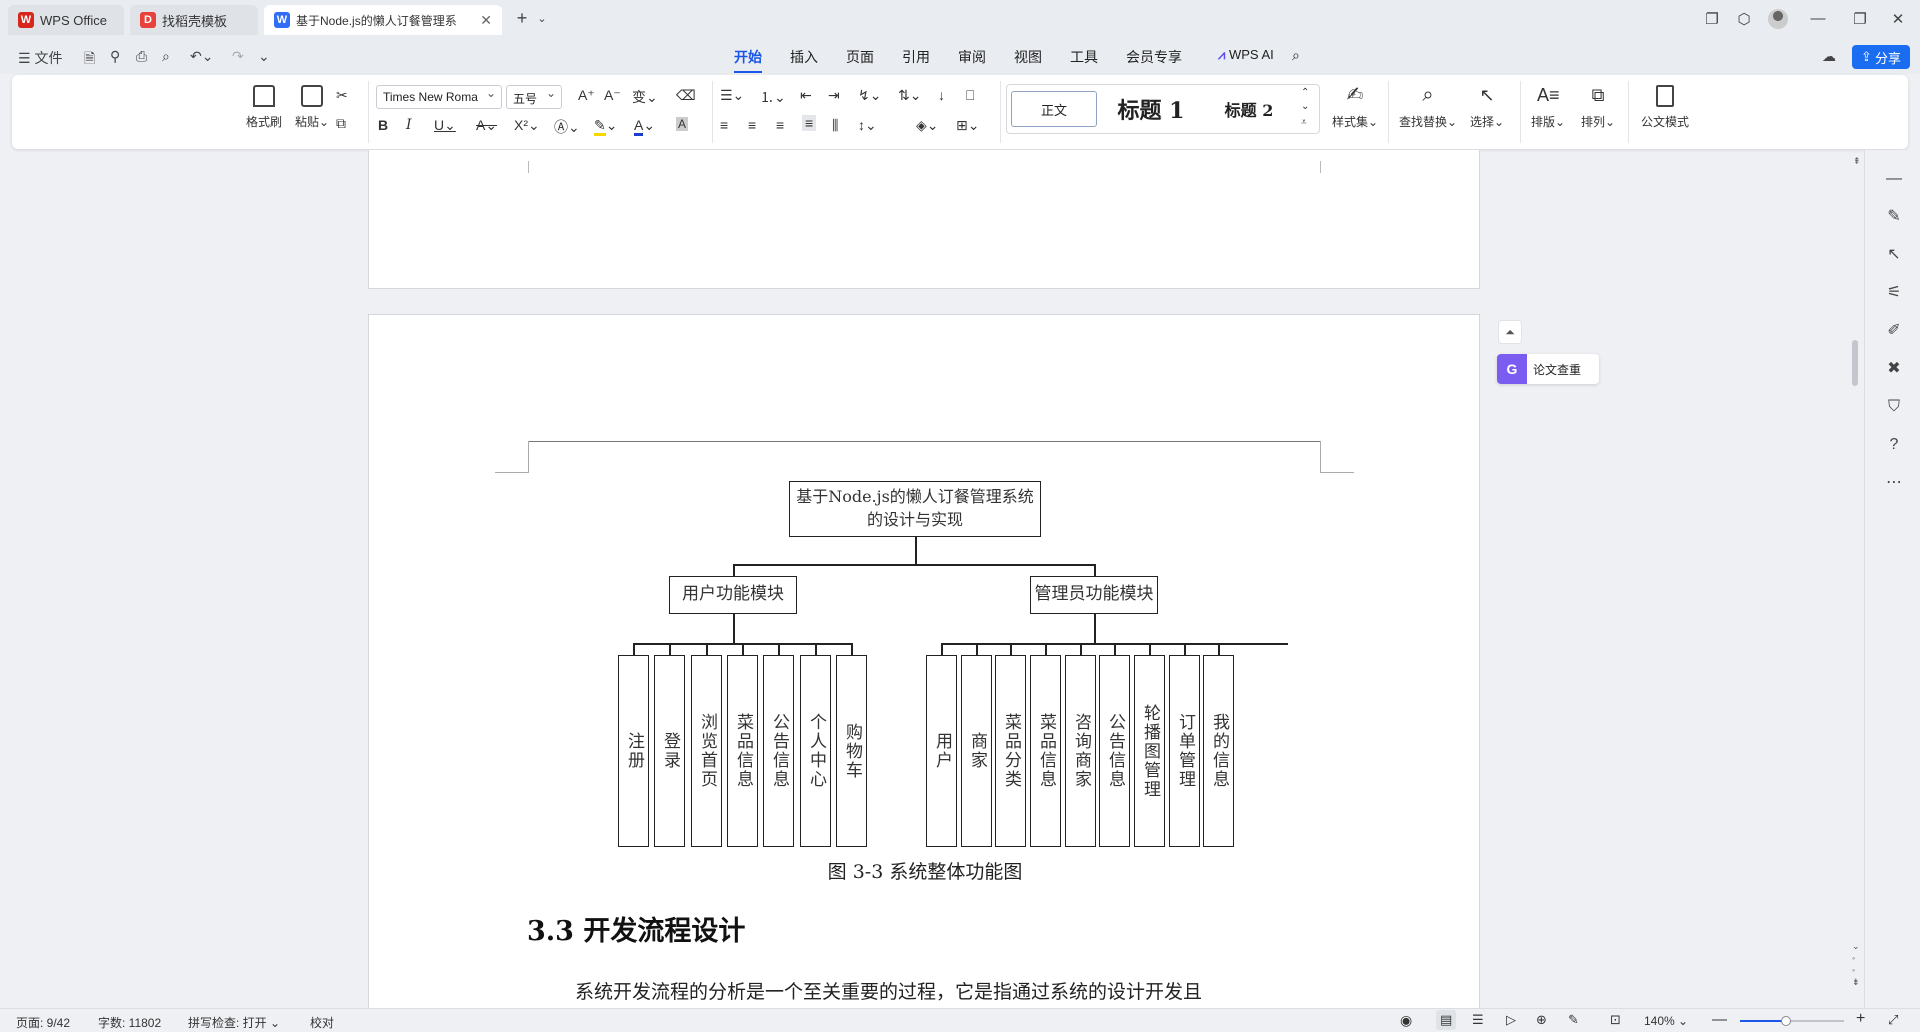  What do you see at coordinates (383, 125) in the screenshot?
I see `bold-icon: B` at bounding box center [383, 125].